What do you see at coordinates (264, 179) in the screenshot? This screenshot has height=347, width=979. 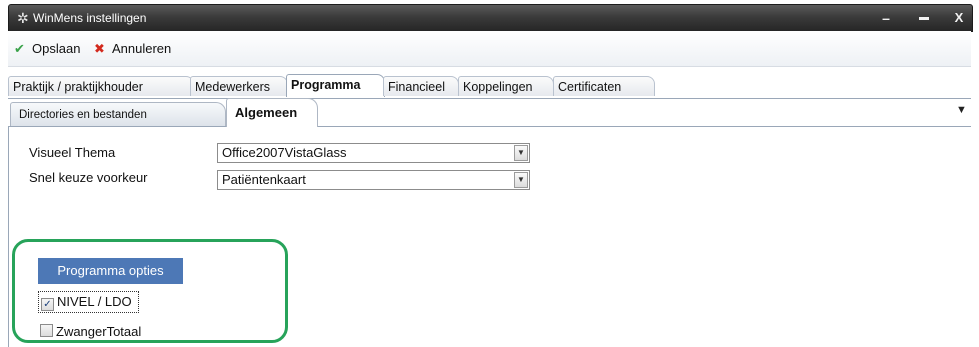 I see `quick-choice-select-value: Patiëntenkaart` at bounding box center [264, 179].